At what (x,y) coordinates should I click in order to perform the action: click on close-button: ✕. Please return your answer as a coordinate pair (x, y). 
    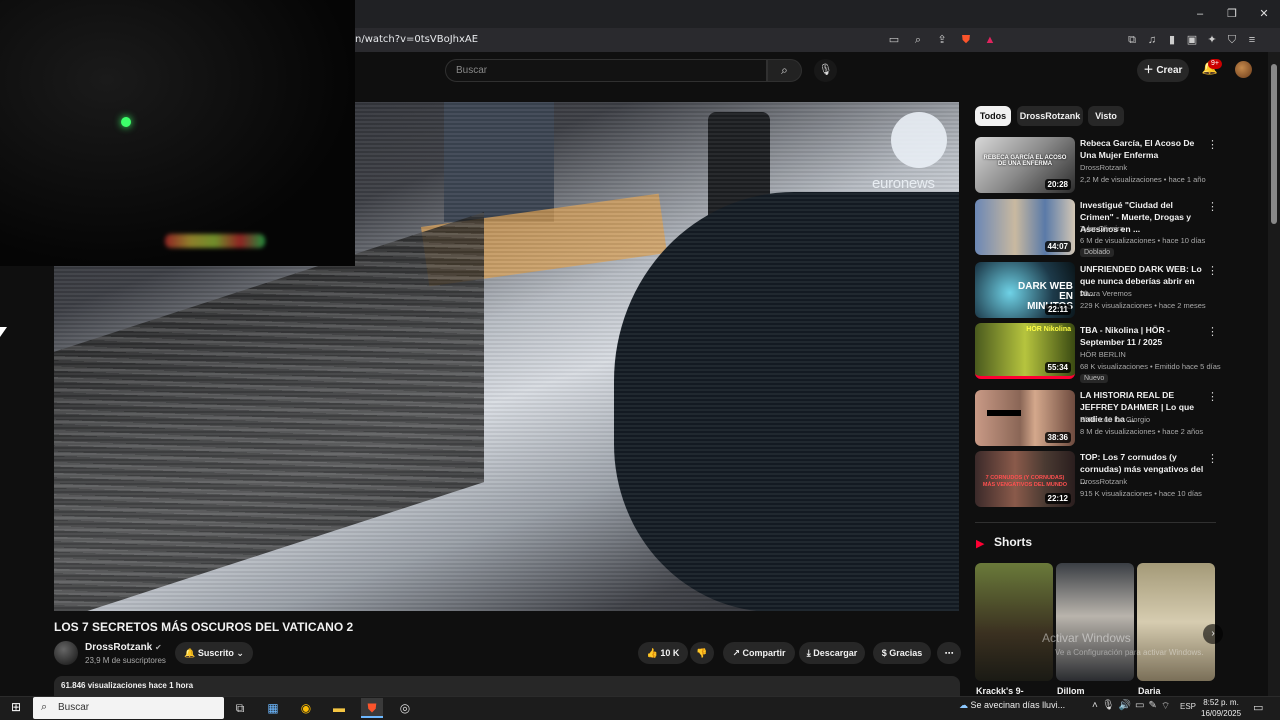
    Looking at the image, I should click on (1264, 14).